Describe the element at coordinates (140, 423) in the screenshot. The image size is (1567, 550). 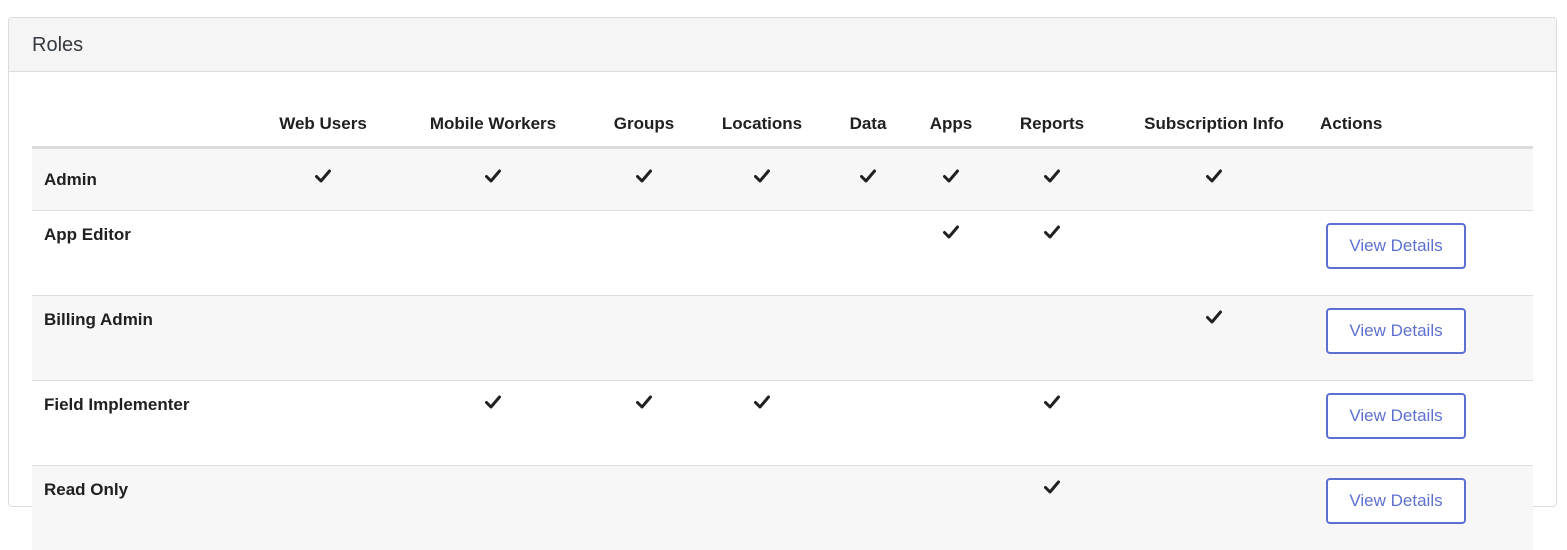
I see `role-name-field-implementer: Field Implementer` at that location.